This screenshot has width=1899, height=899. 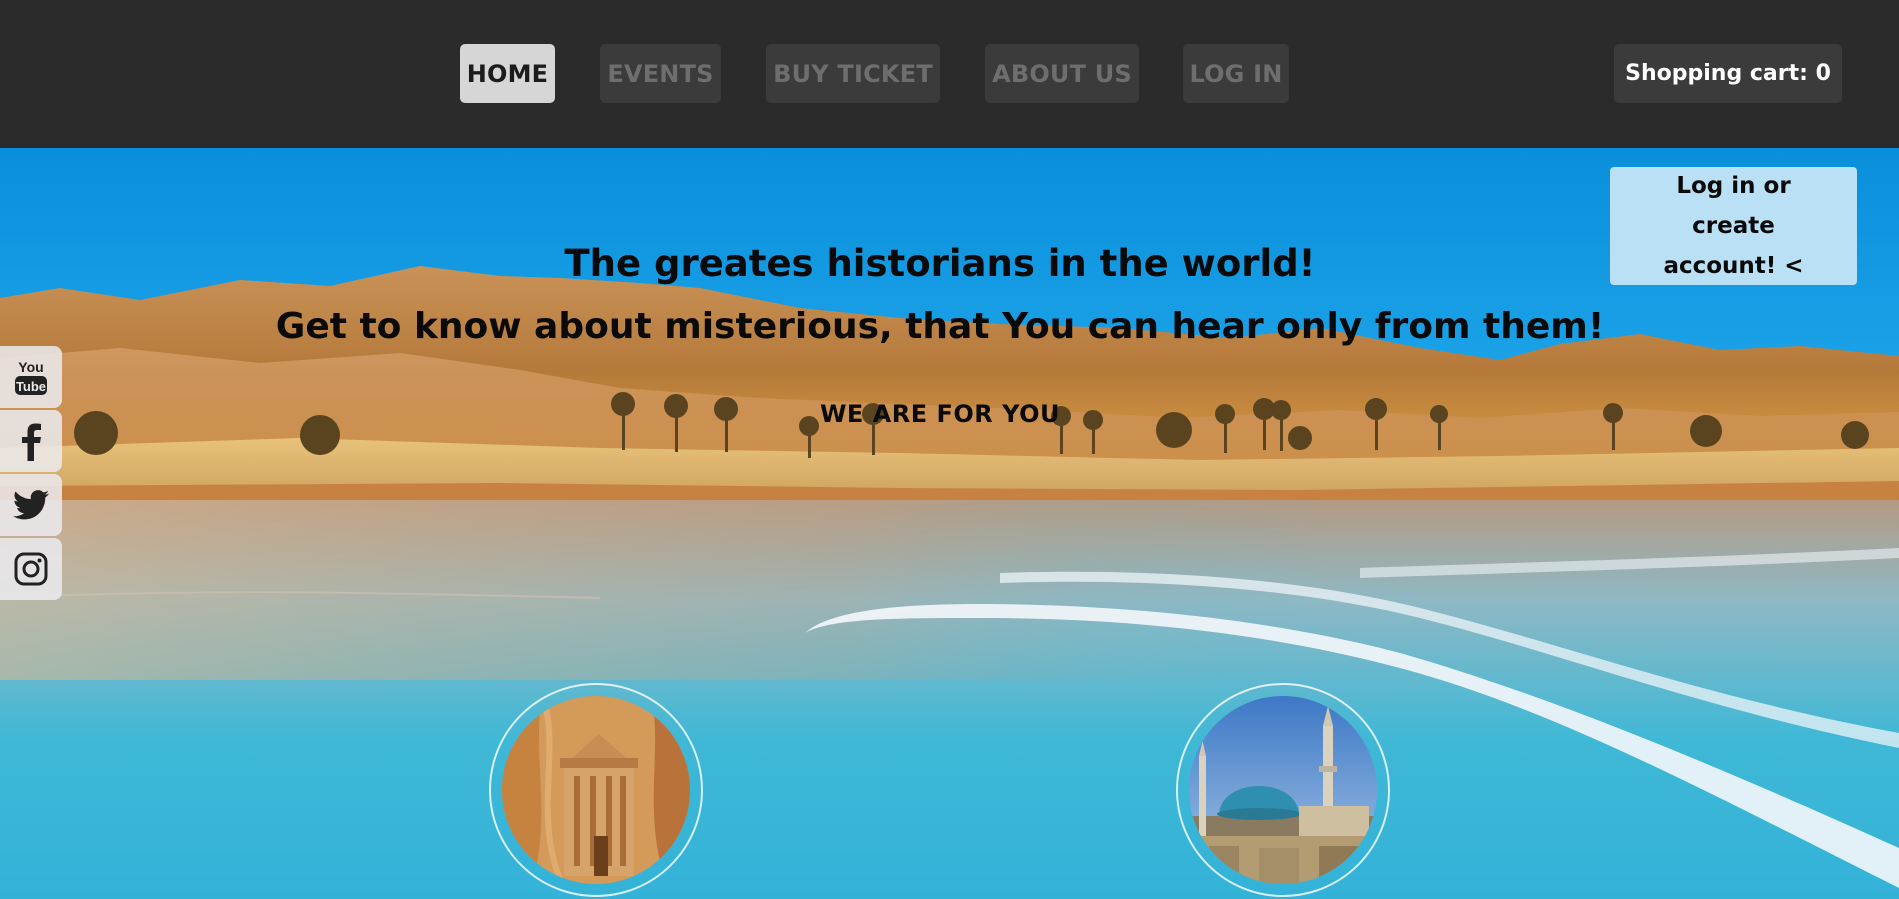 I want to click on petra-photo, so click(x=596, y=790).